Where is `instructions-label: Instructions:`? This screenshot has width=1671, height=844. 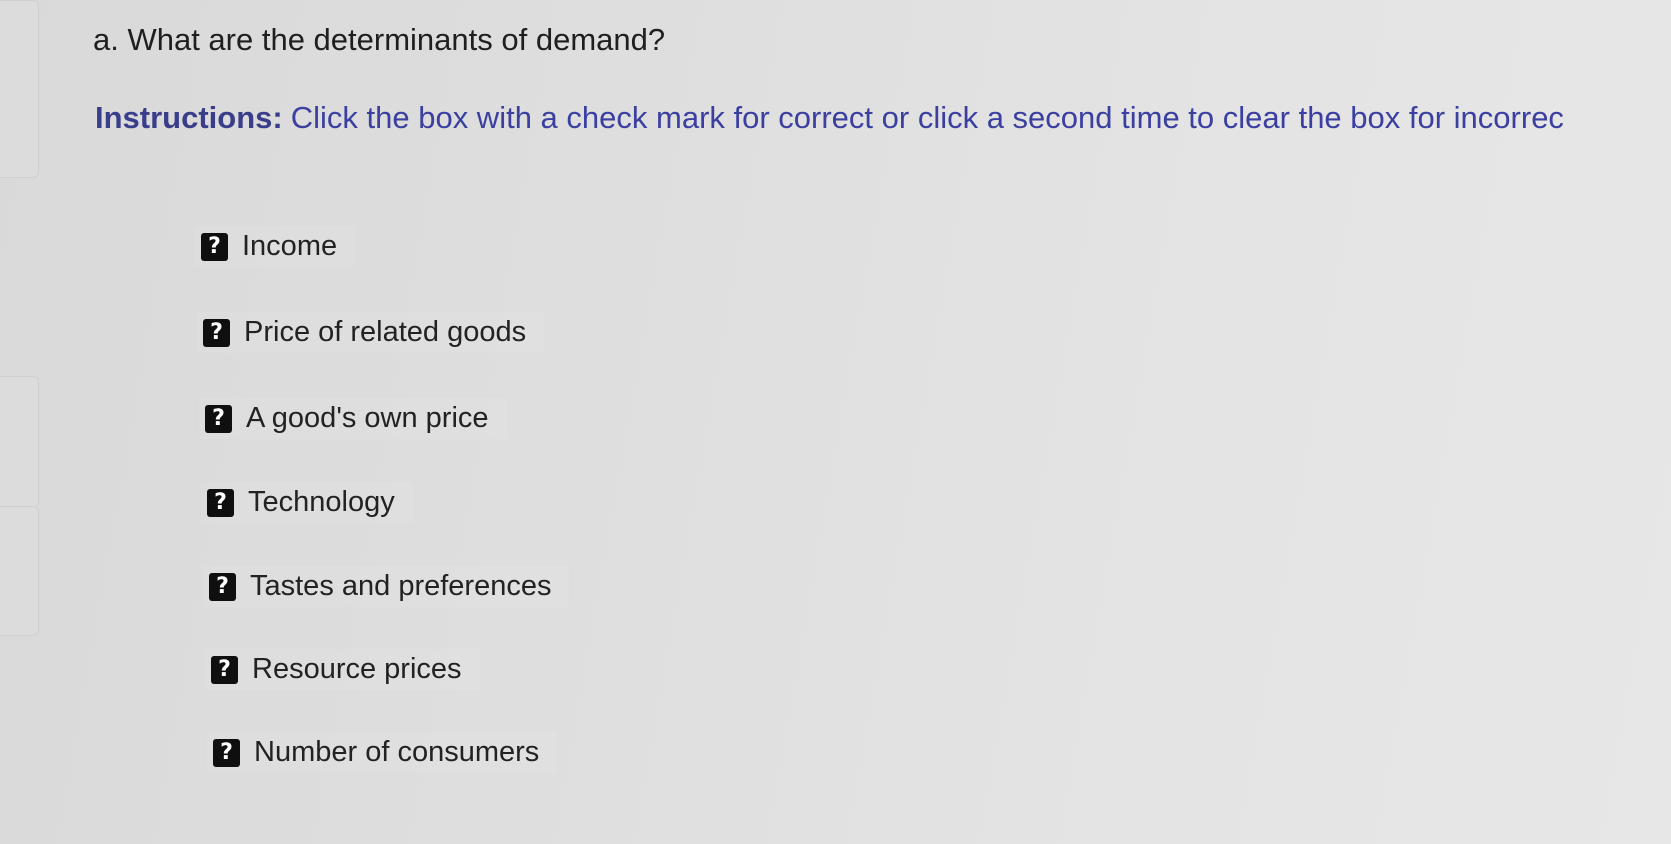
instructions-label: Instructions: is located at coordinates (189, 117).